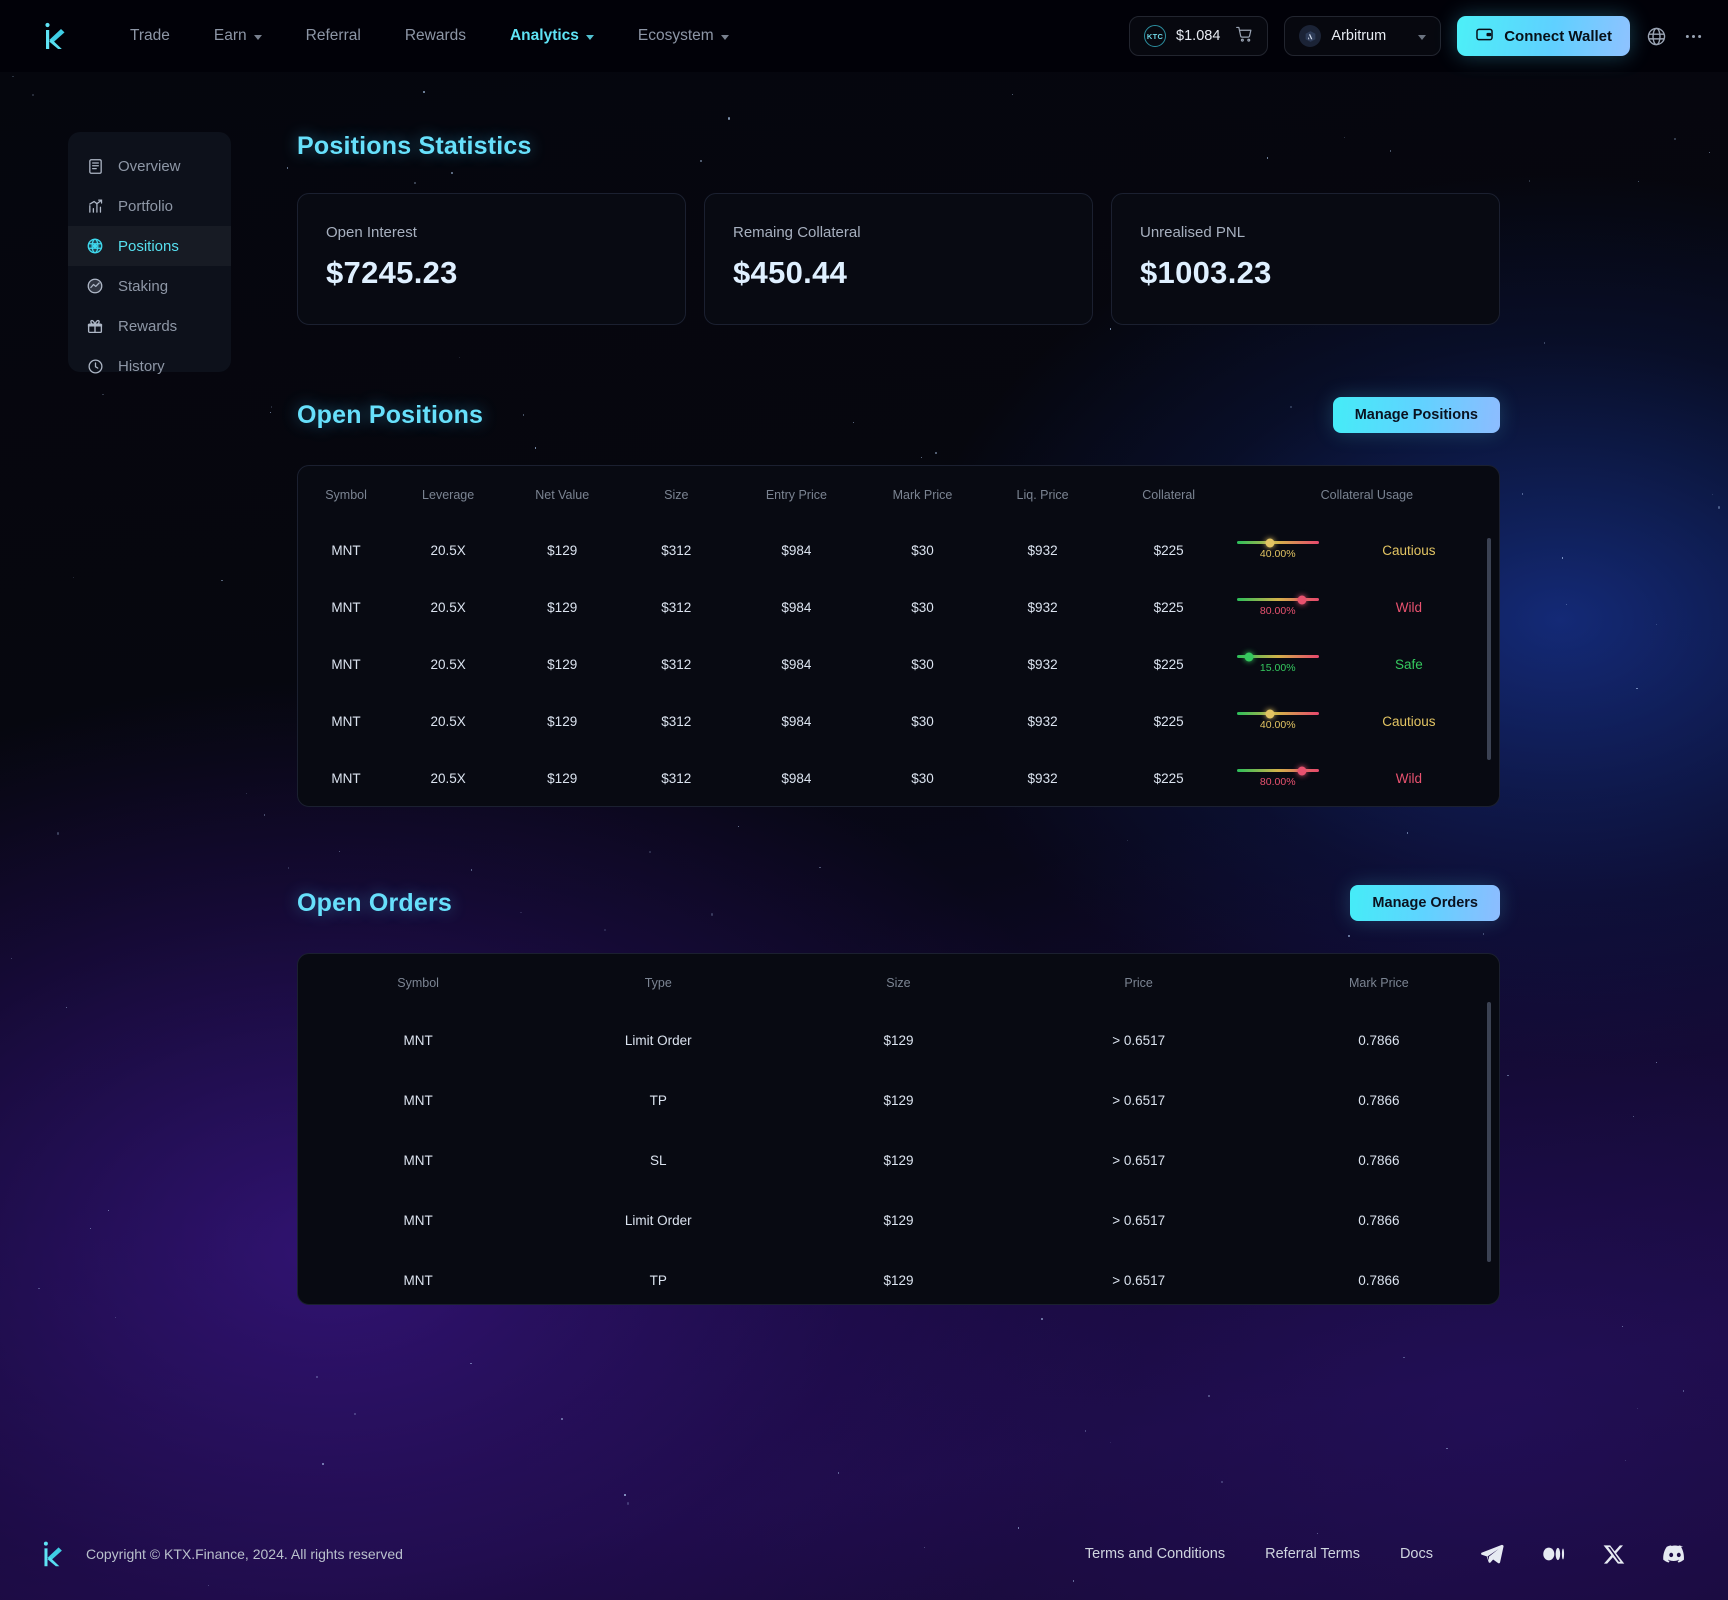 This screenshot has width=1728, height=1600. Describe the element at coordinates (54, 36) in the screenshot. I see `ktx-logo-icon` at that location.